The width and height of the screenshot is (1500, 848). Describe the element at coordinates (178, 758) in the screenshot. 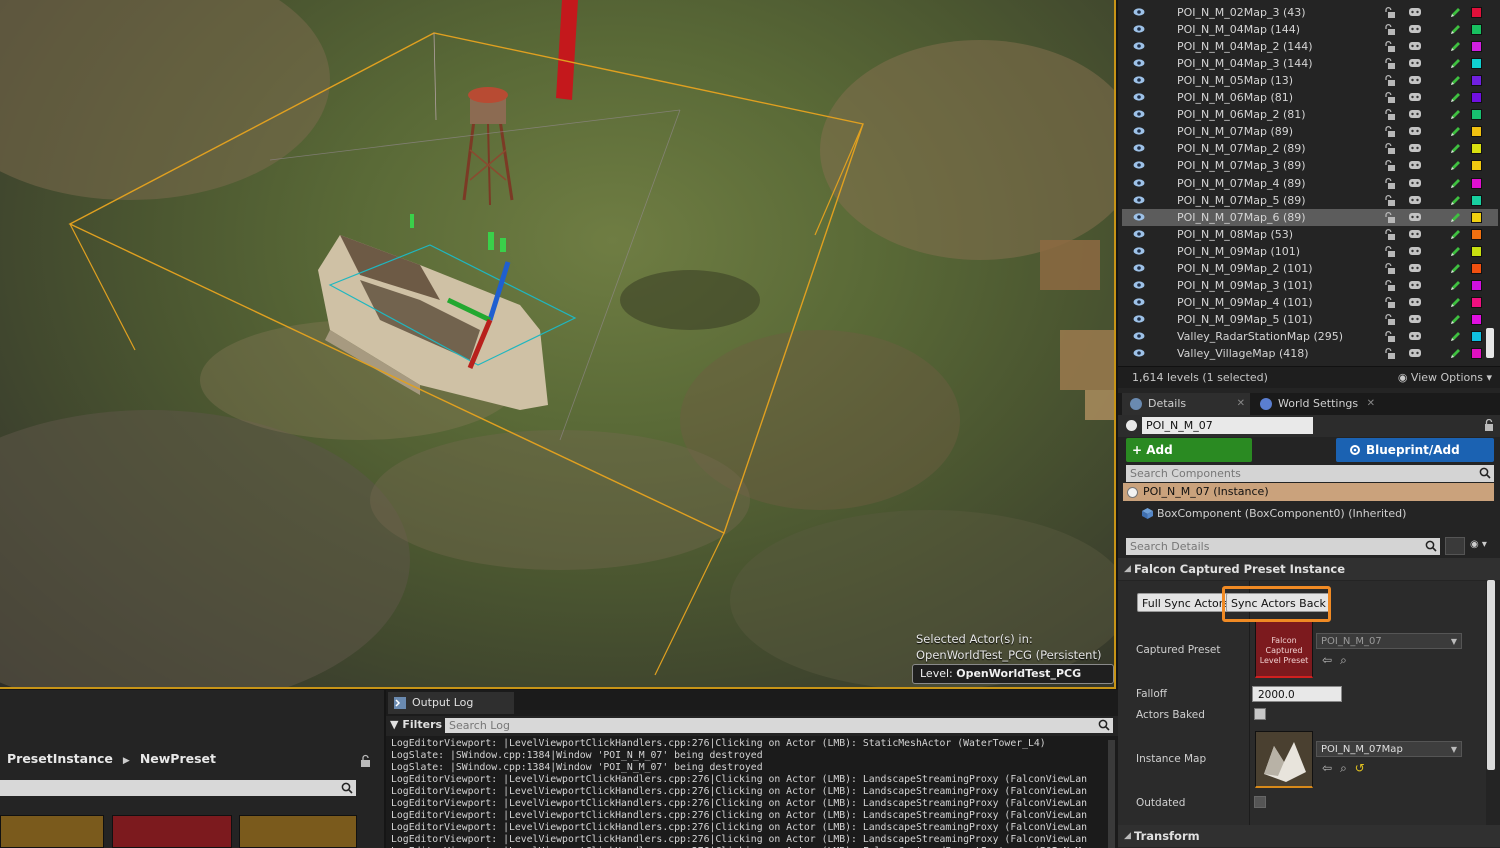

I see `breadcrumb-new-preset: NewPreset` at that location.